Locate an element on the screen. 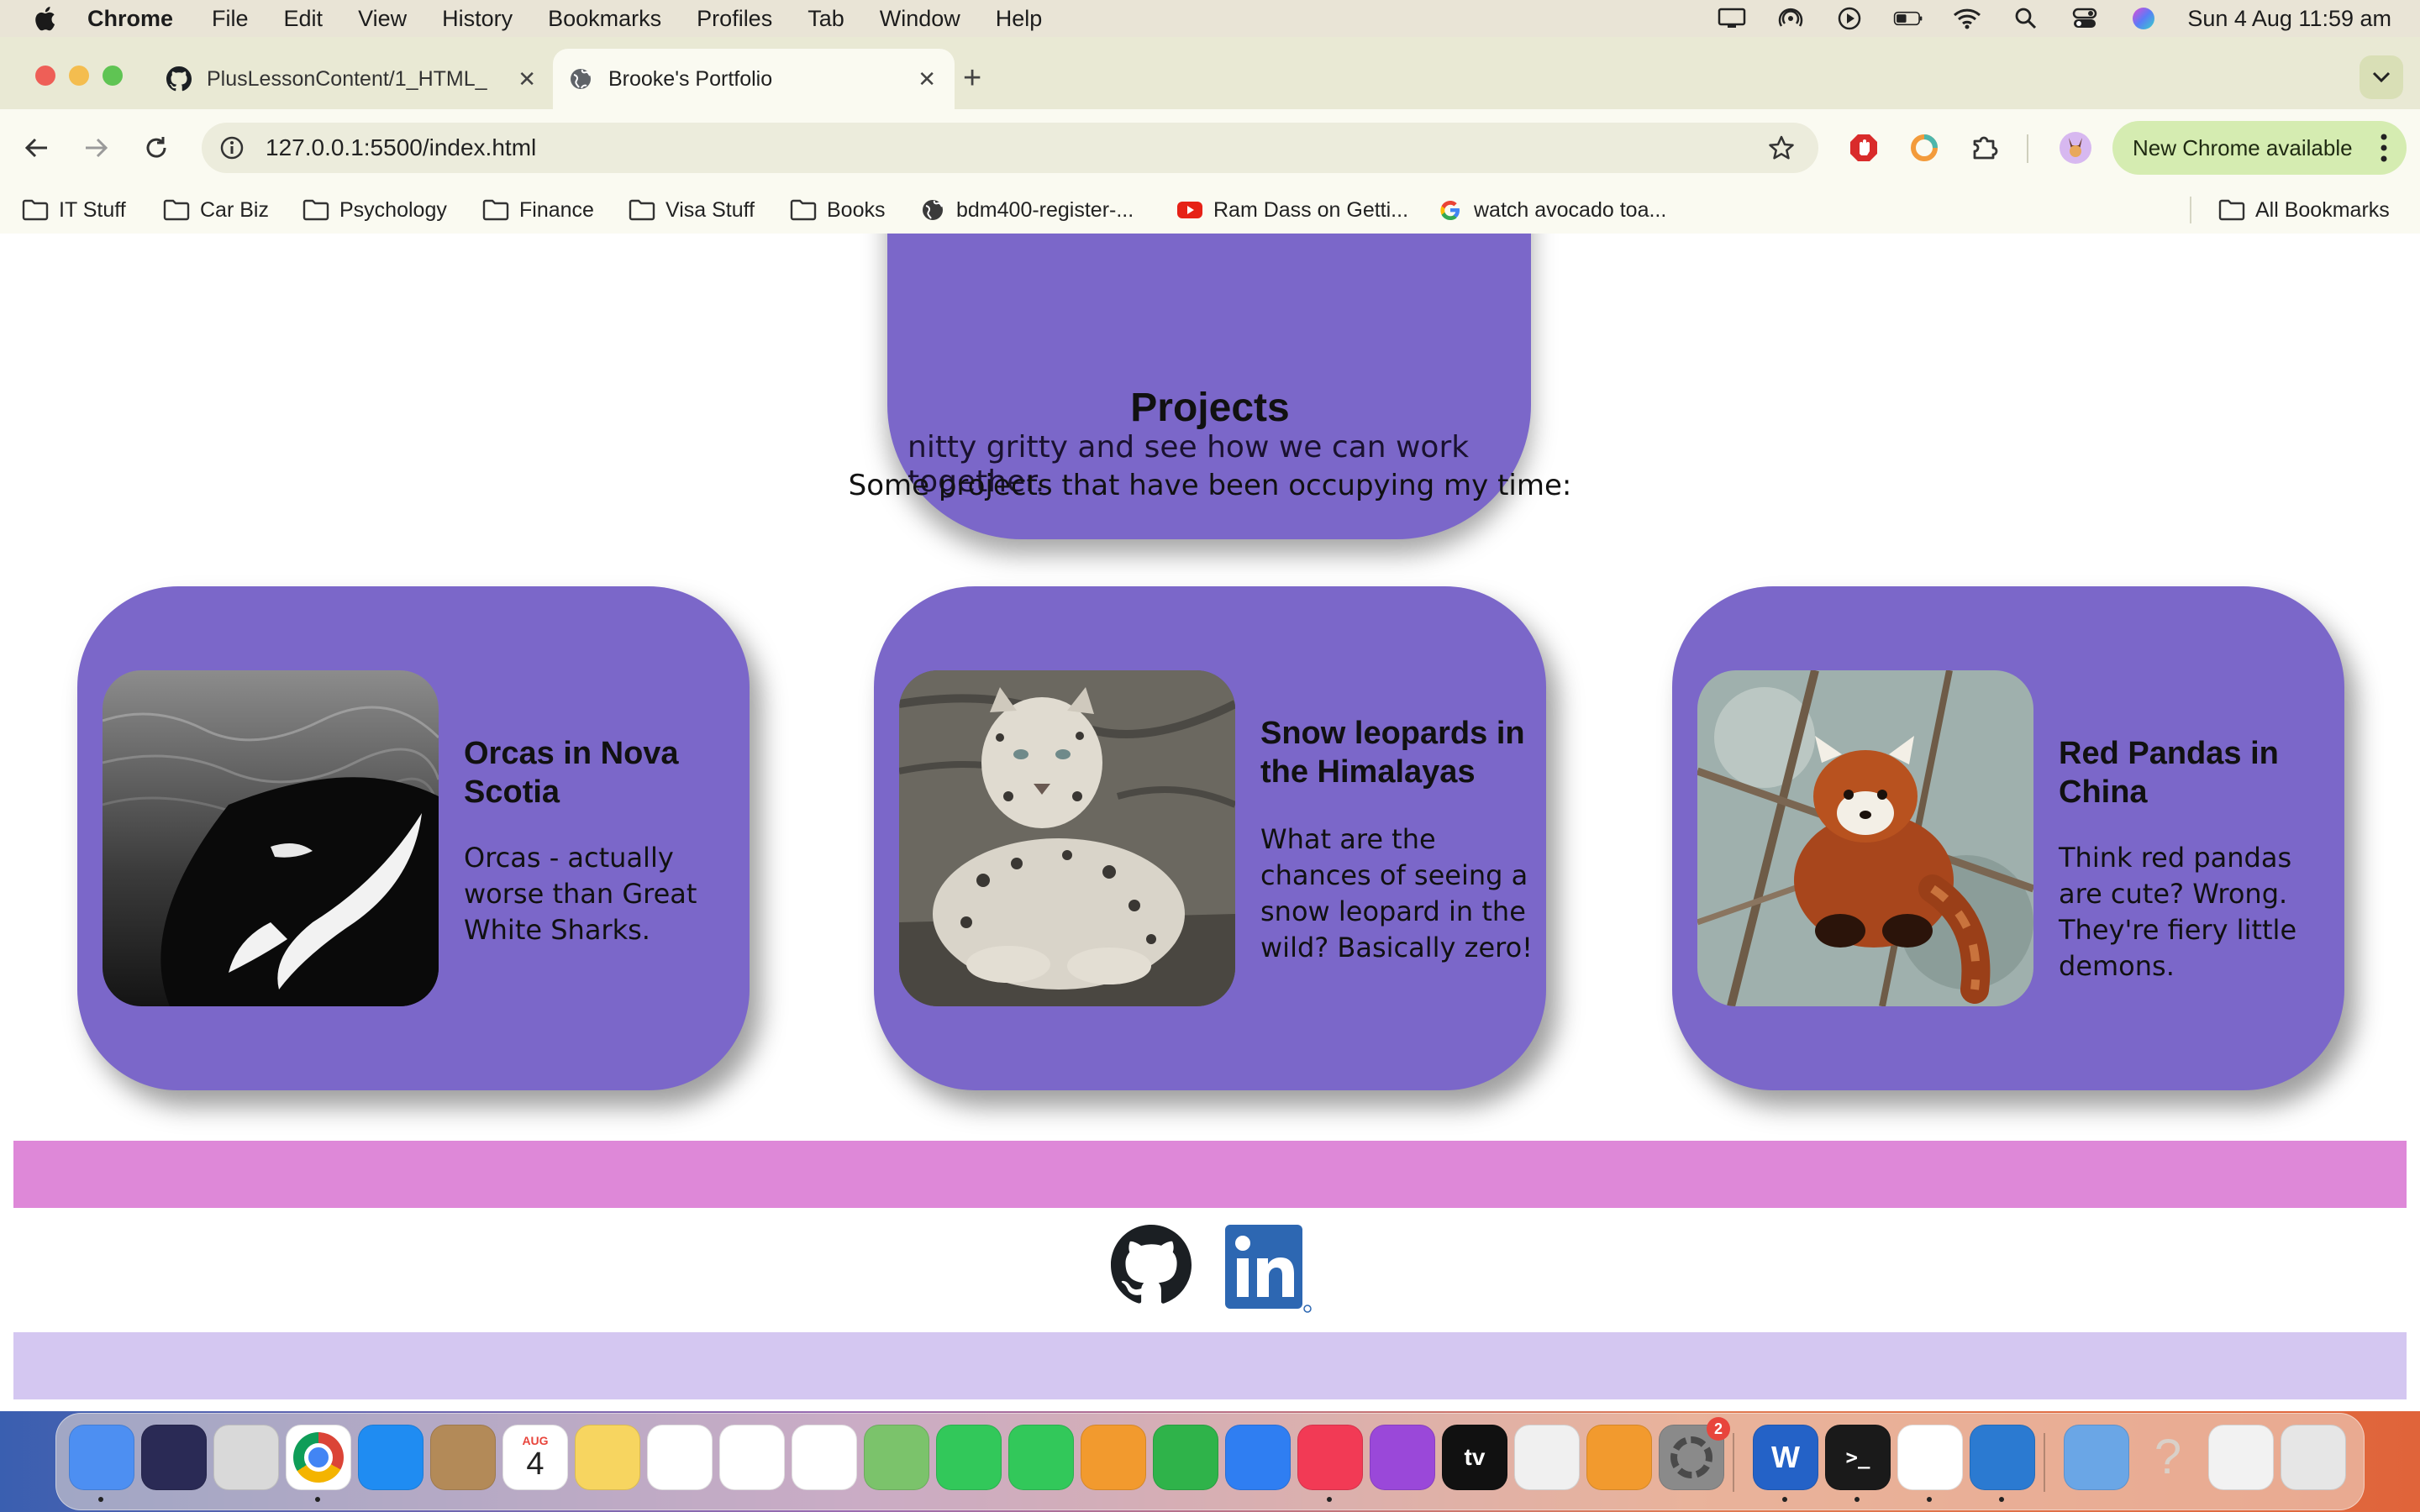 Image resolution: width=2420 pixels, height=1512 pixels. all-bookmarks-button: All Bookmarks is located at coordinates (2304, 210).